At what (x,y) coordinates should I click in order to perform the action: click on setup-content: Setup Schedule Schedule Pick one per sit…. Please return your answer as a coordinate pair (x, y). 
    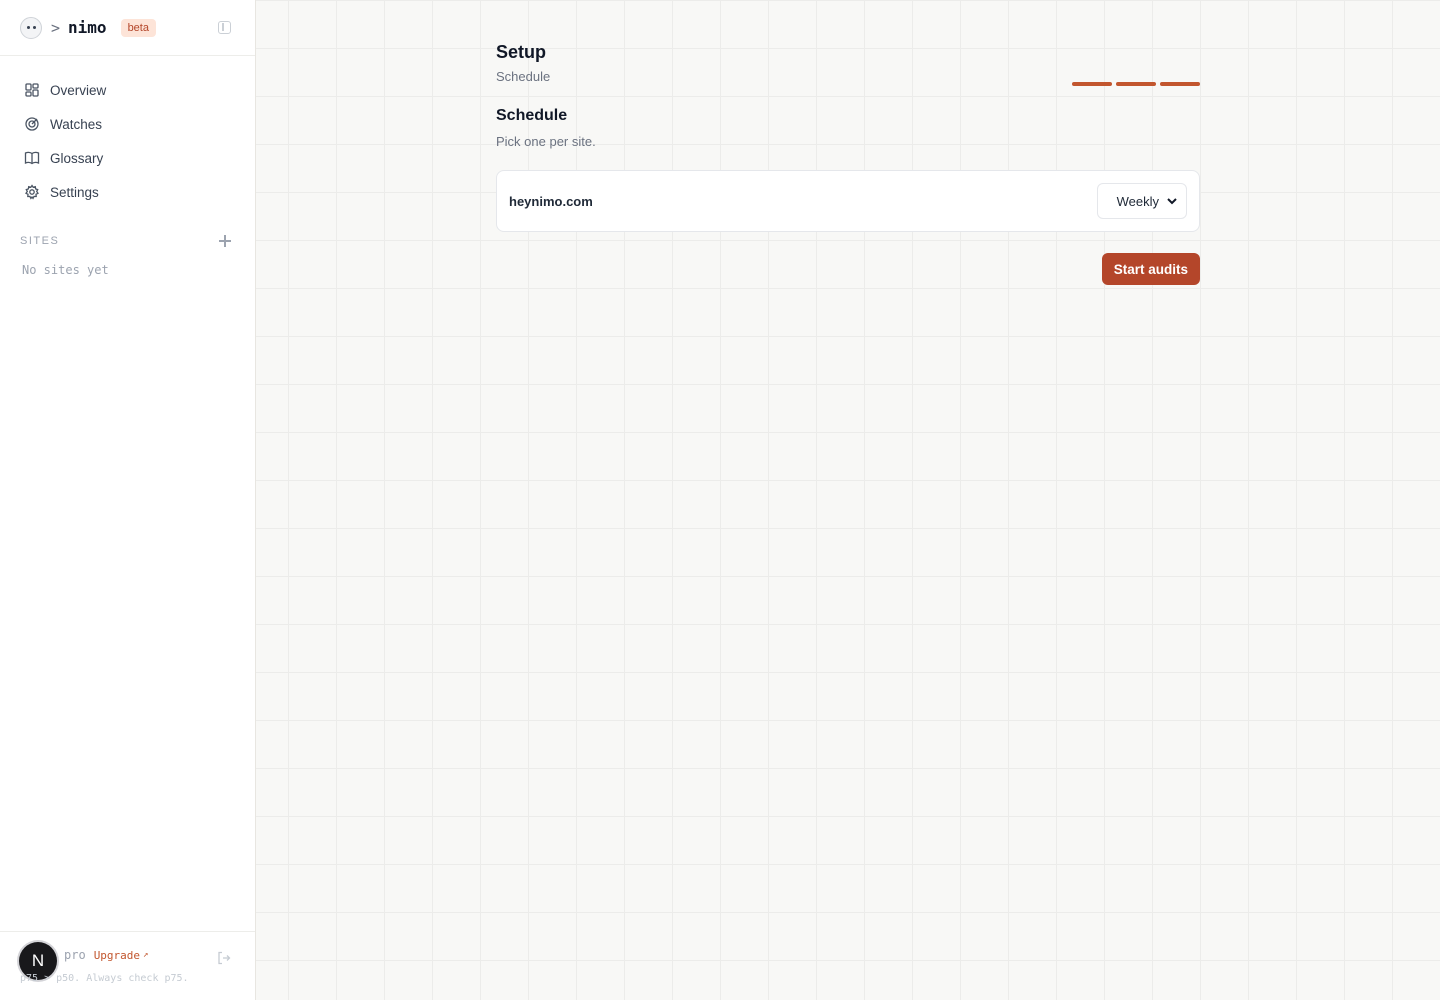
    Looking at the image, I should click on (848, 163).